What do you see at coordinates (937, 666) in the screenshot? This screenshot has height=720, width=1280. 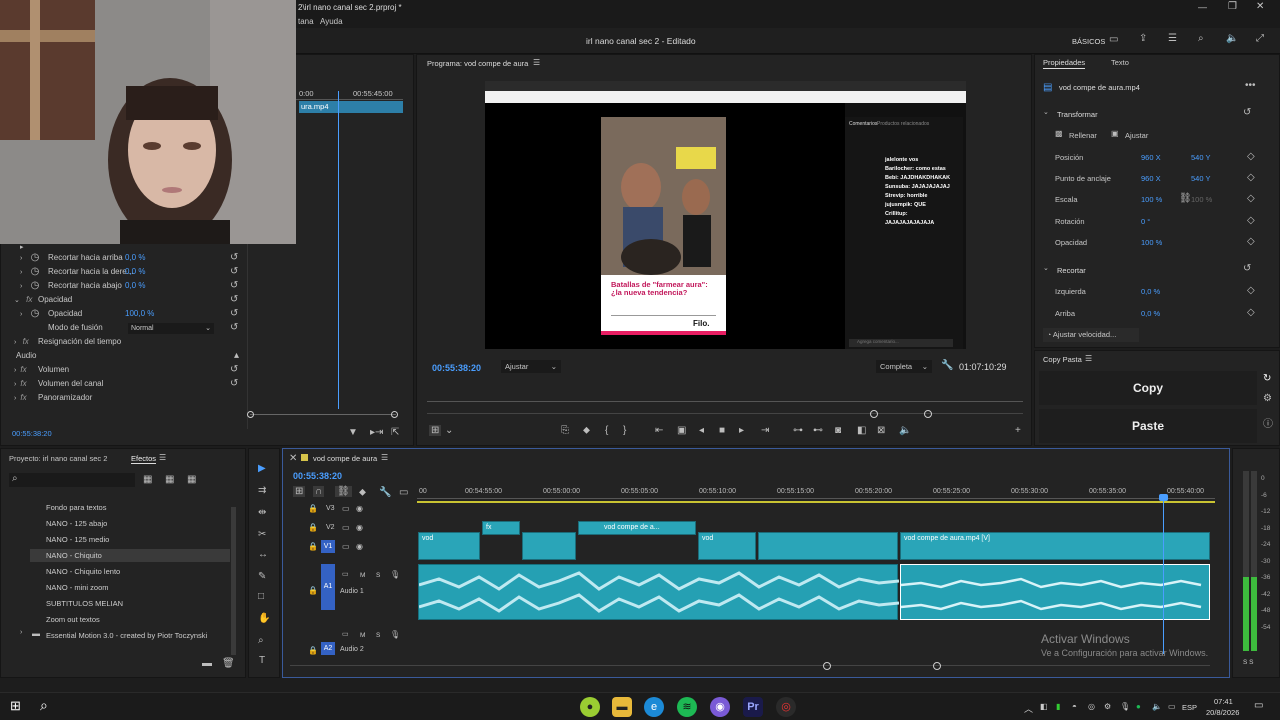 I see `timeline-zoom-right` at bounding box center [937, 666].